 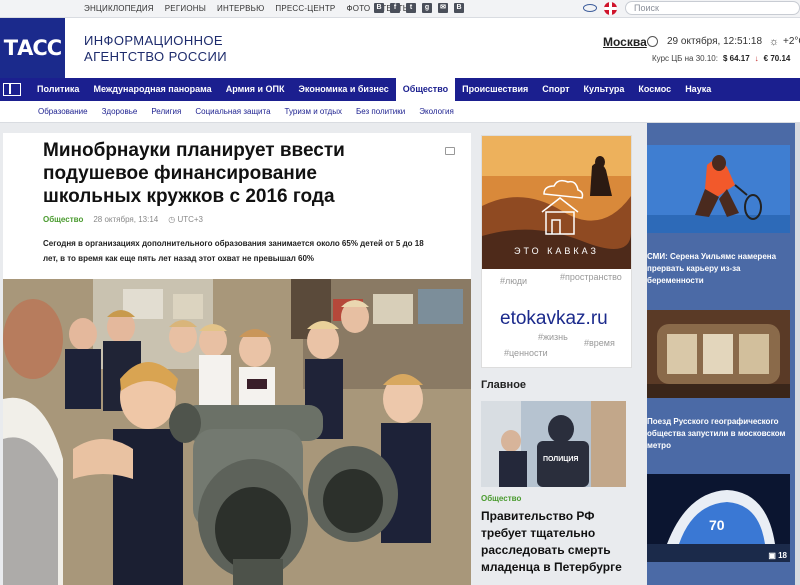 I want to click on nav-item-politics: Политика, so click(x=58, y=89).